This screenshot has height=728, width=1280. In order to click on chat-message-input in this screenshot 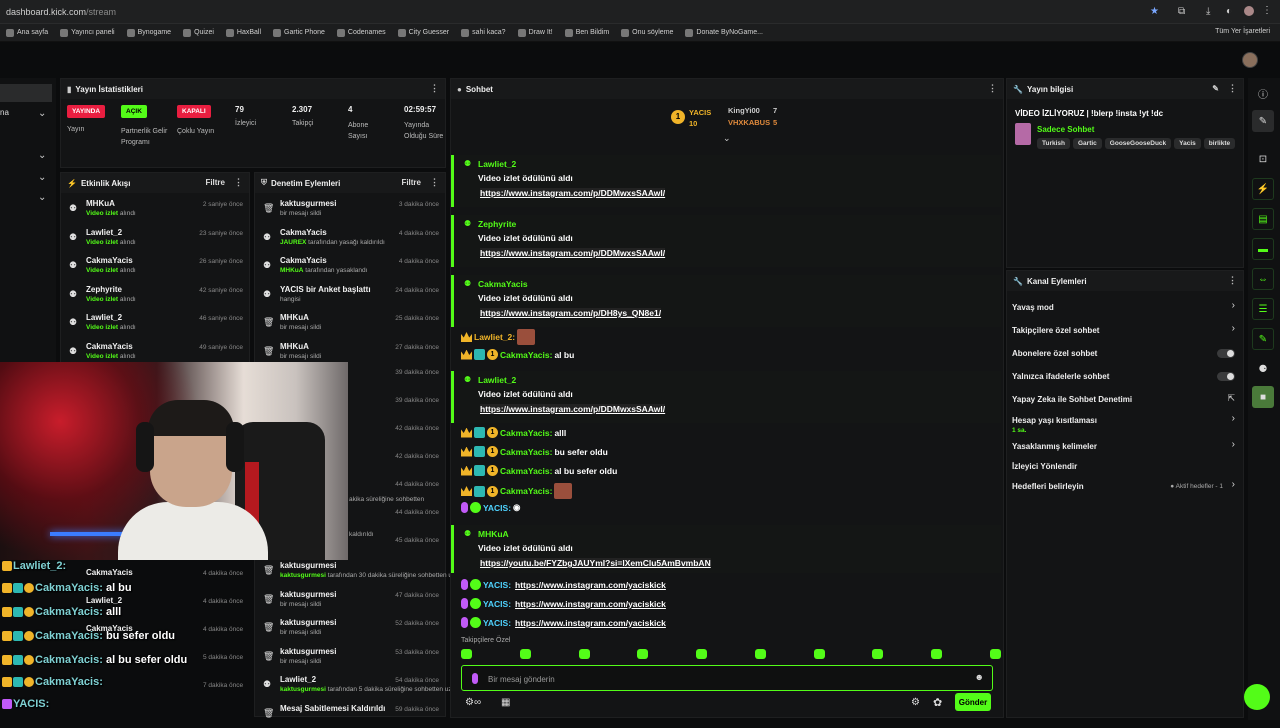, I will do `click(728, 679)`.